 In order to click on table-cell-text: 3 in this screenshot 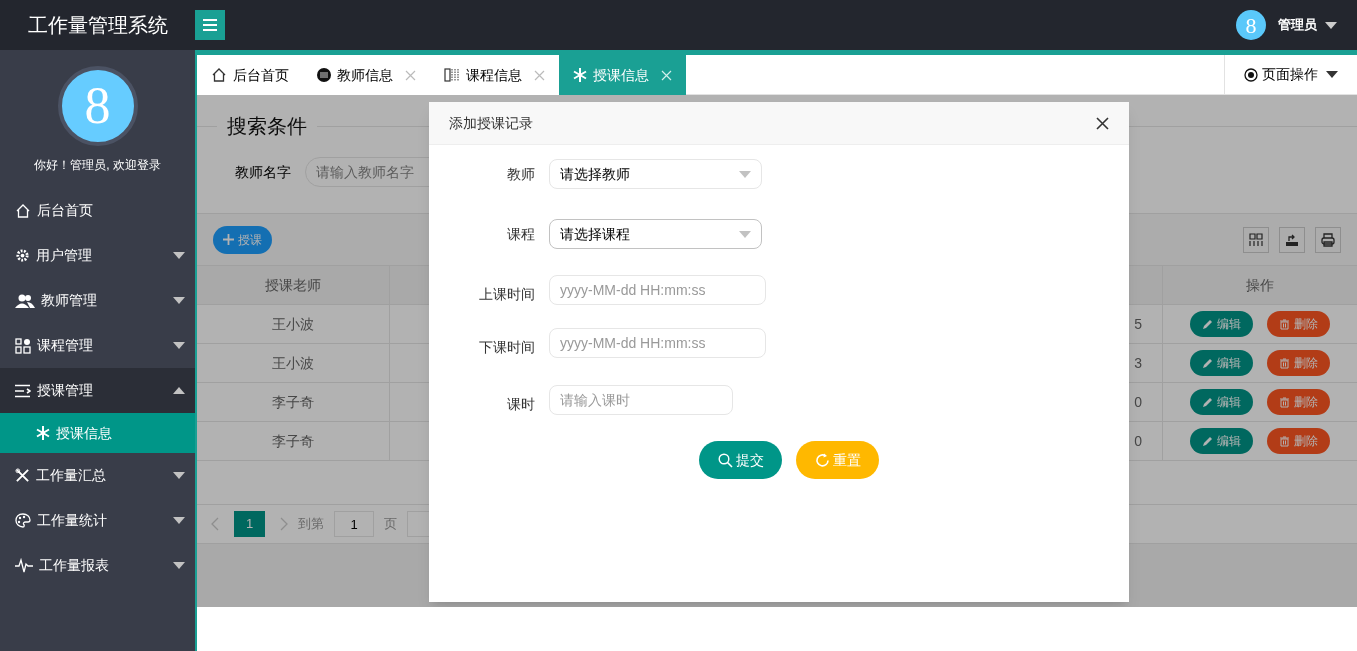, I will do `click(1138, 363)`.